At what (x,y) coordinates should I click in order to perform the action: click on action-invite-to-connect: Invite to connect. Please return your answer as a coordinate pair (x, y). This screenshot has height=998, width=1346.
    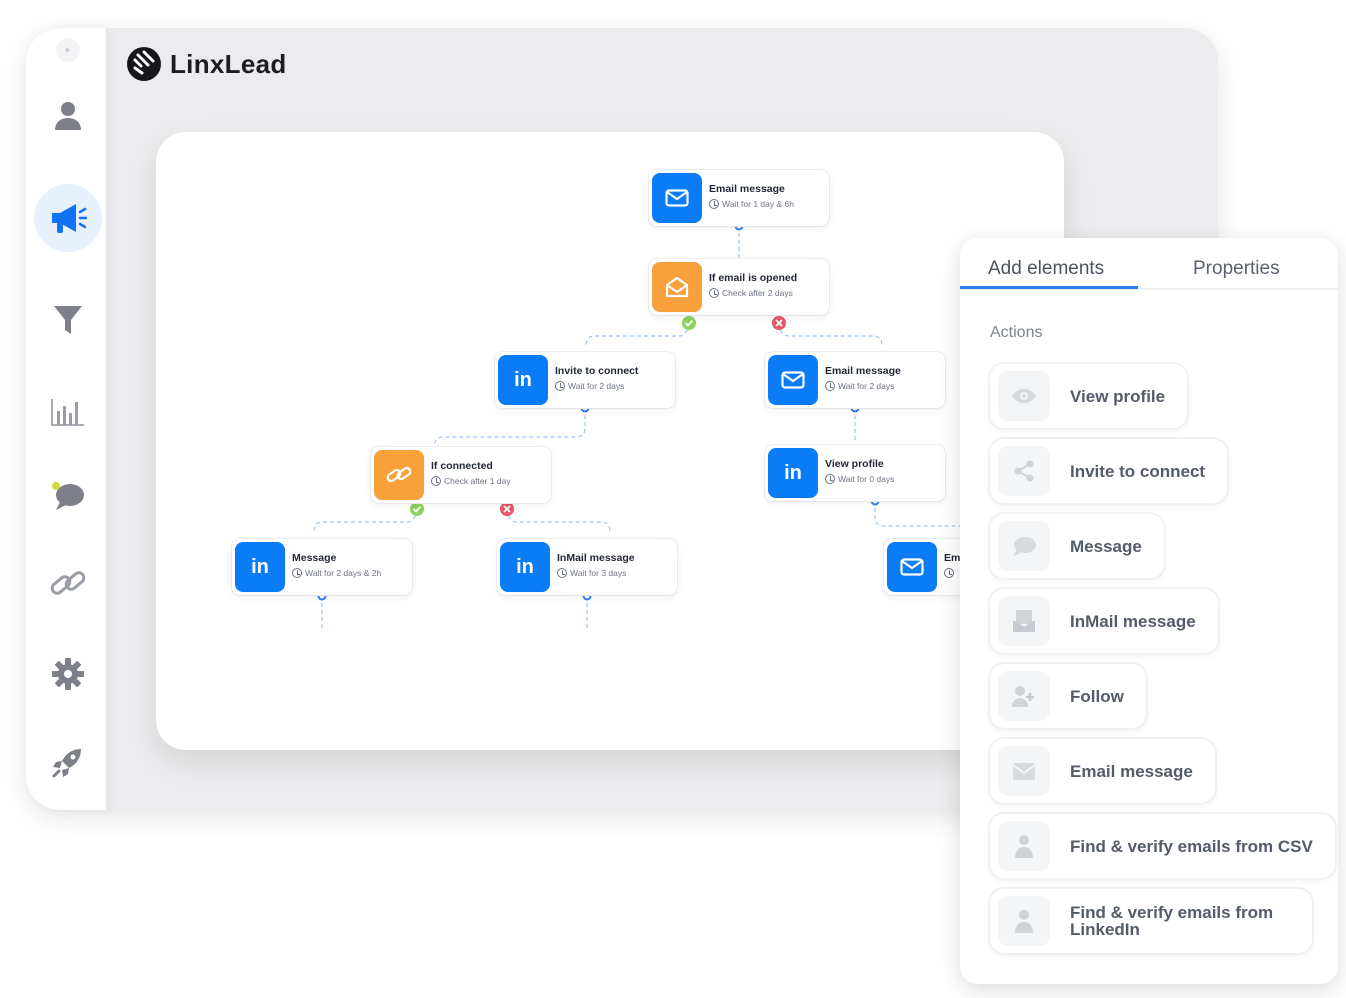
    Looking at the image, I should click on (1109, 471).